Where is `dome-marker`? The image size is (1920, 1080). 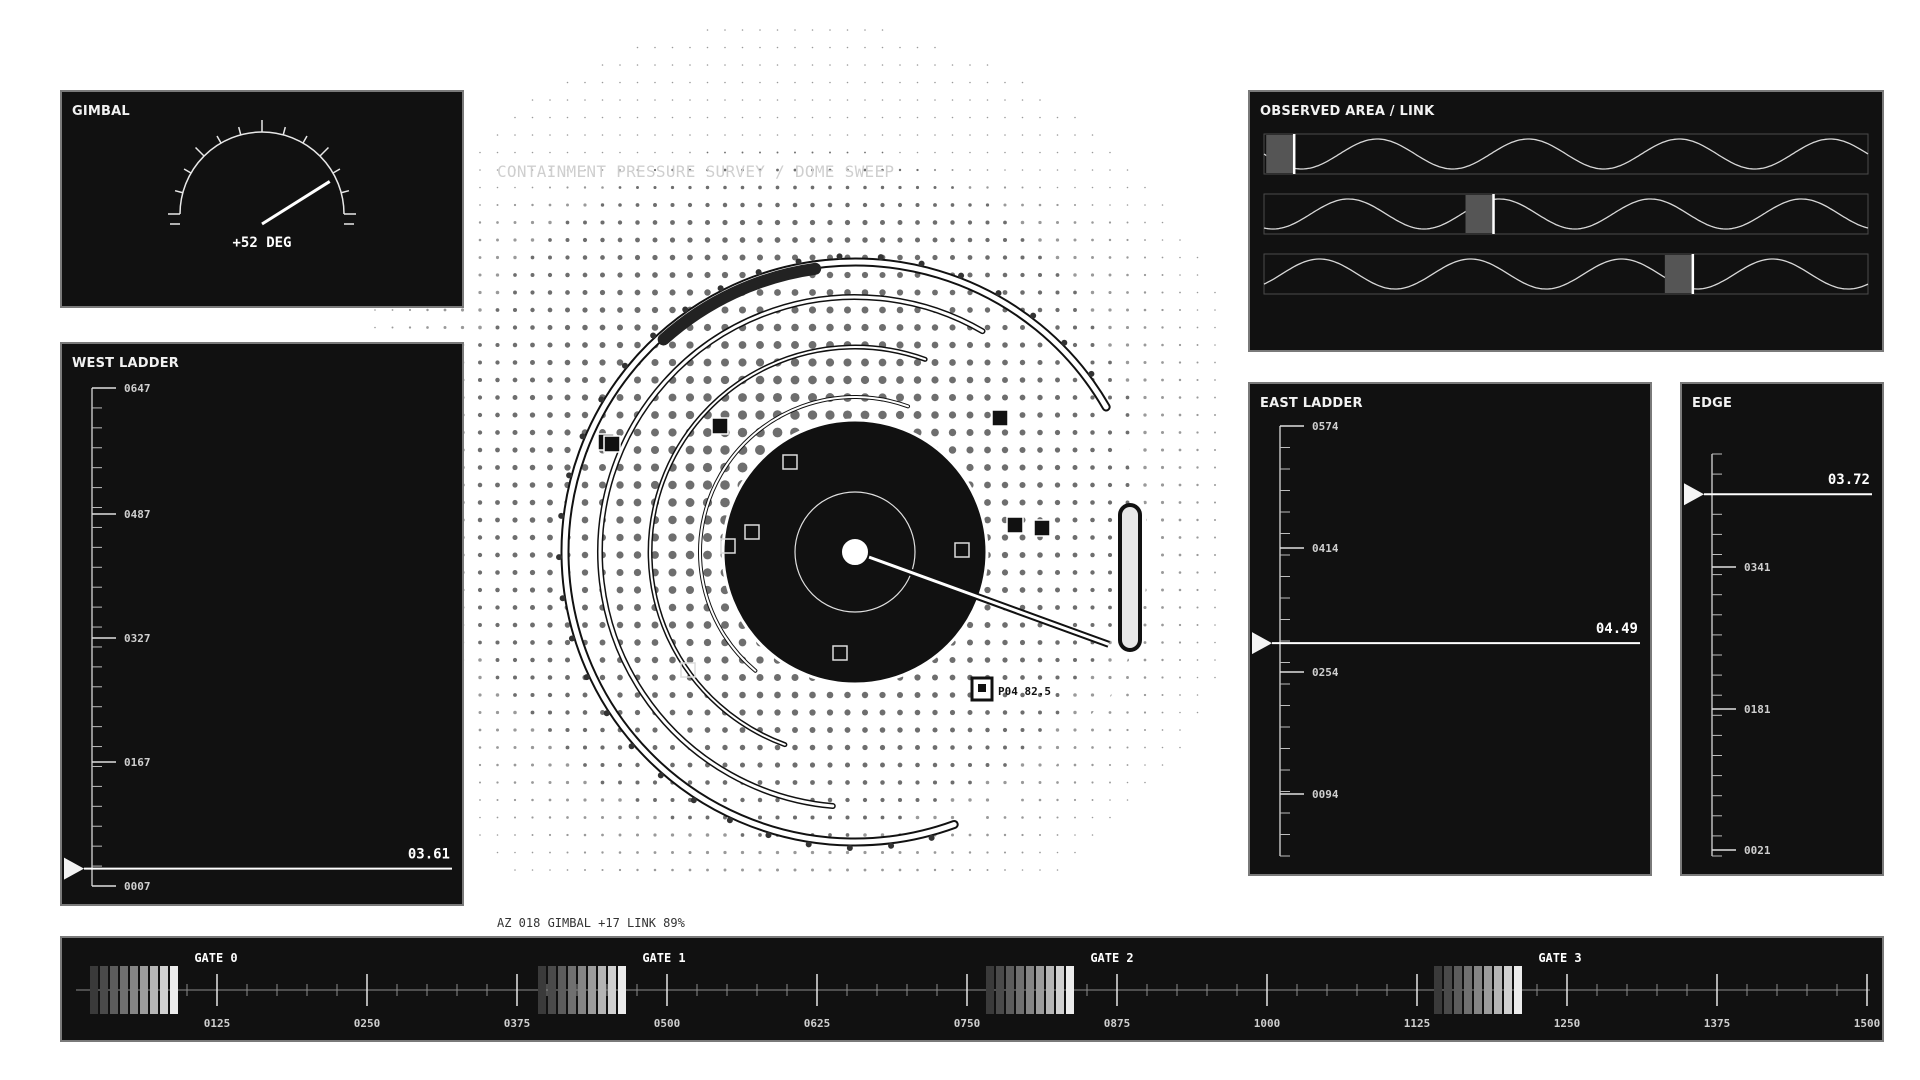 dome-marker is located at coordinates (1015, 525).